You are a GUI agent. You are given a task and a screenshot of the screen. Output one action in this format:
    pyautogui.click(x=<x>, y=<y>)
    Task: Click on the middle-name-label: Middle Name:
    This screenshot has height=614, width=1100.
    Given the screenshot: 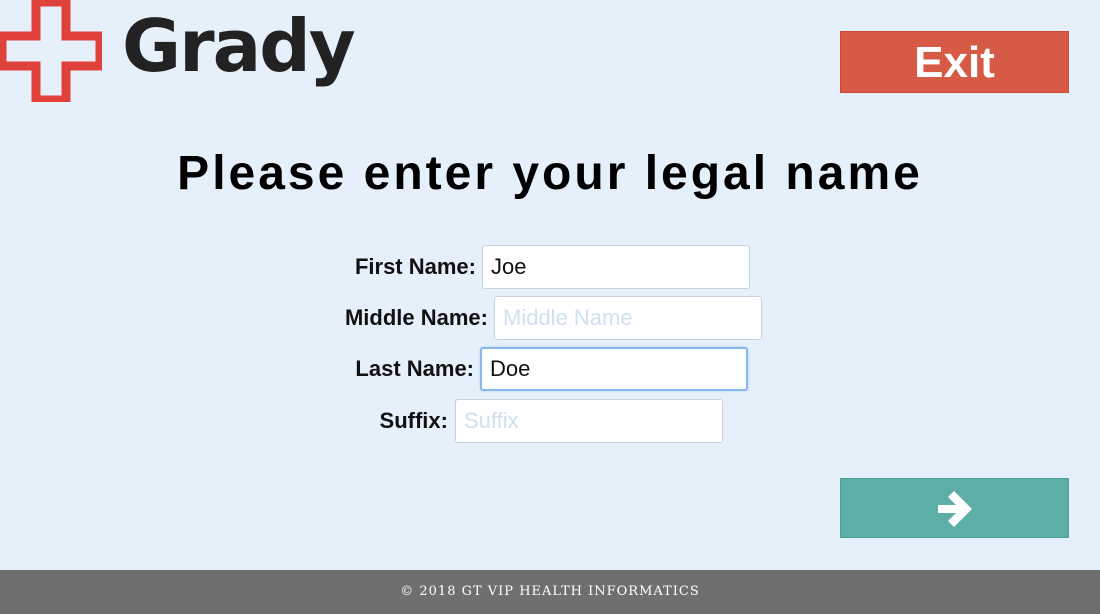 What is the action you would take?
    pyautogui.click(x=416, y=317)
    